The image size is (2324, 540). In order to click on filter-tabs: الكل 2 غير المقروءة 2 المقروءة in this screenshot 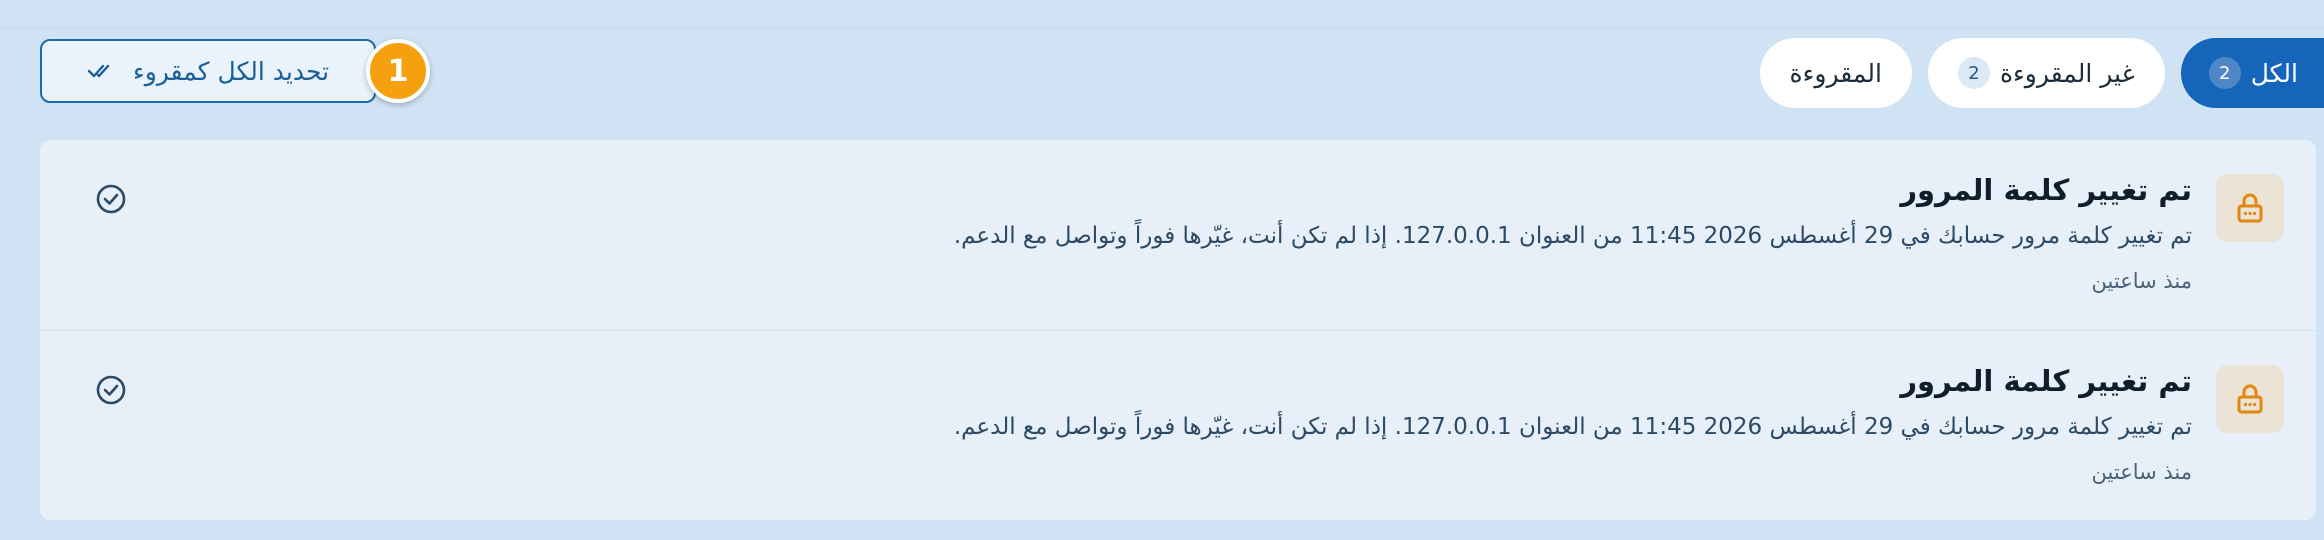, I will do `click(2041, 73)`.